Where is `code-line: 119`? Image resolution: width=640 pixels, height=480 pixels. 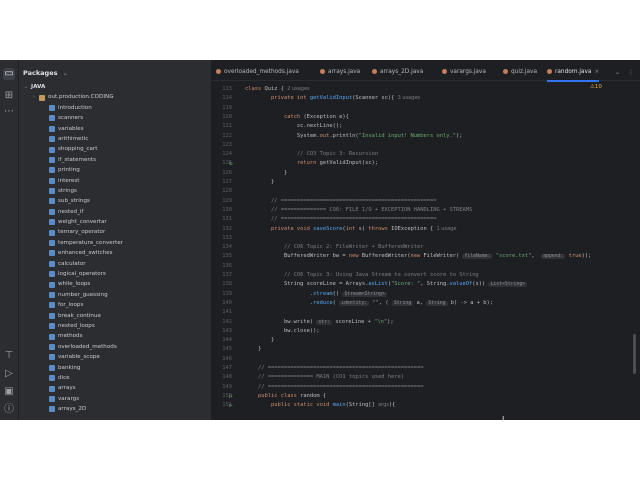 code-line: 119 is located at coordinates (426, 108).